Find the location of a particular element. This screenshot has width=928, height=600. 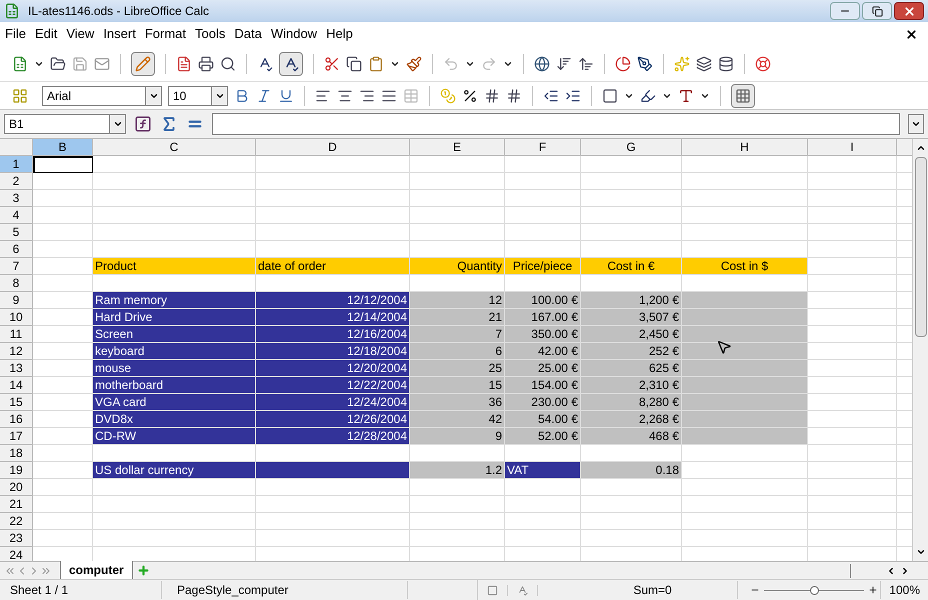

zoom-slider-thumb is located at coordinates (814, 590).